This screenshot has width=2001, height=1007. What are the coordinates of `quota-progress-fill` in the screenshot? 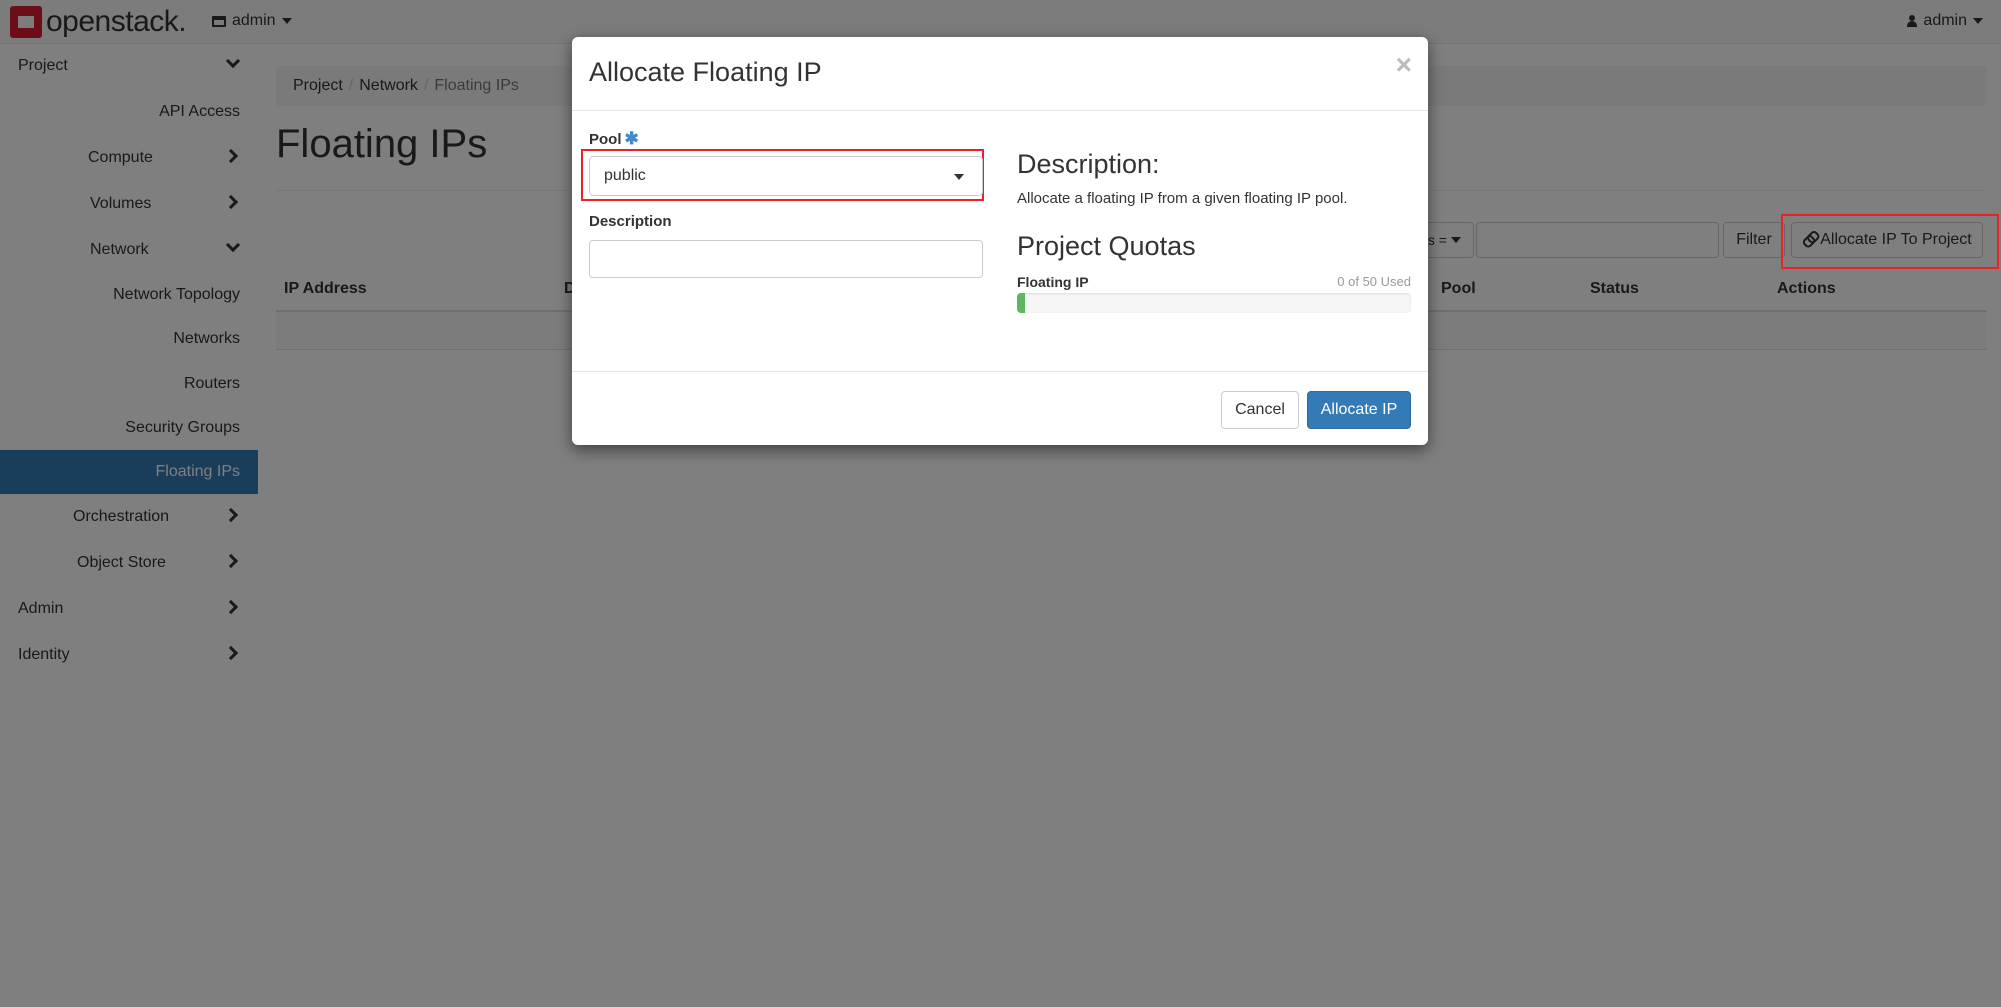 It's located at (1021, 303).